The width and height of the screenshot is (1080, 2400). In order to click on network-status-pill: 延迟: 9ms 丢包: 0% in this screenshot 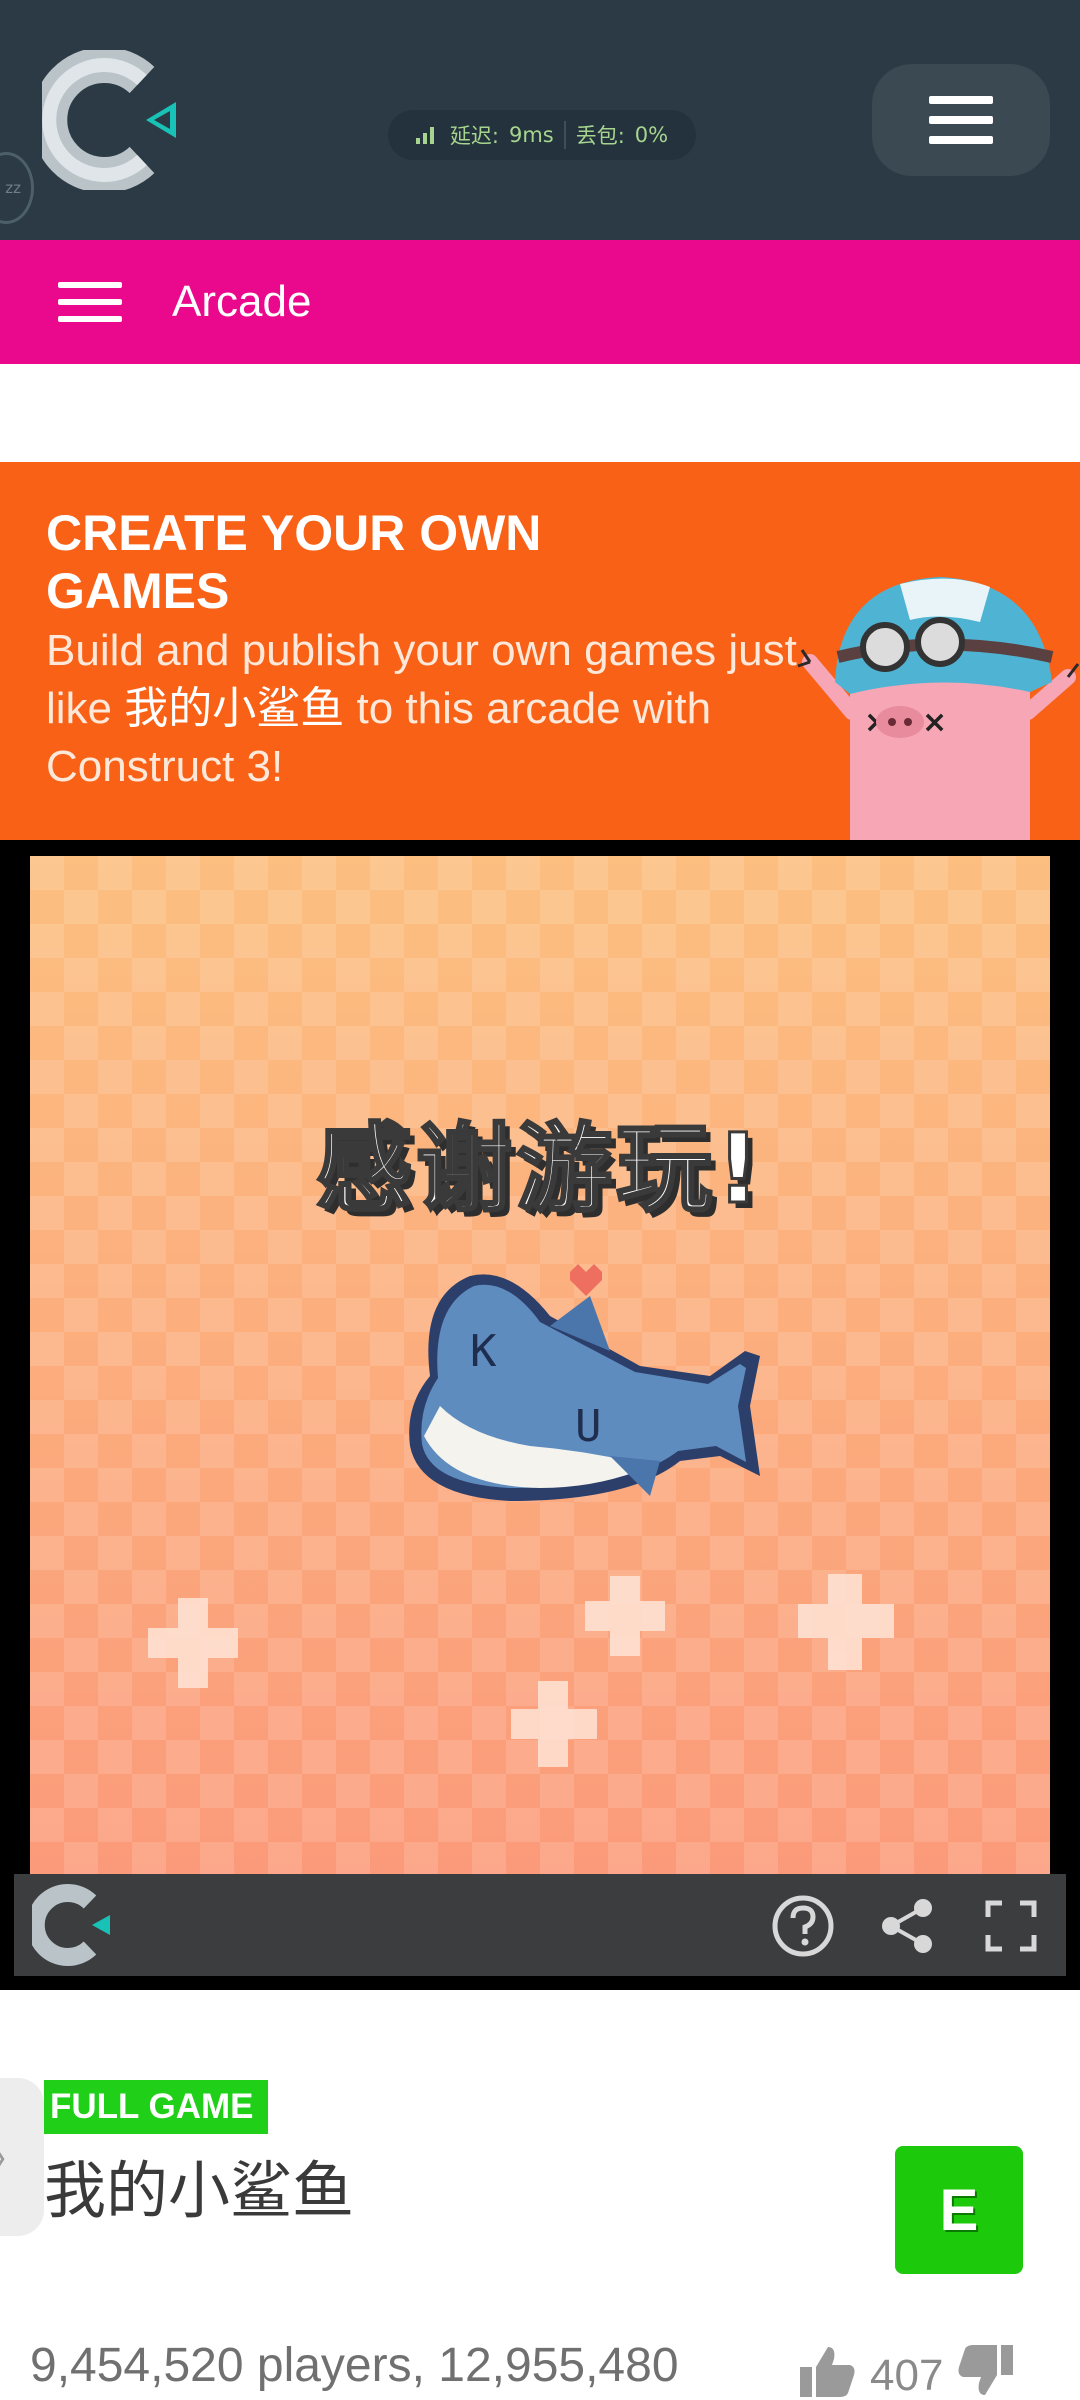, I will do `click(542, 135)`.